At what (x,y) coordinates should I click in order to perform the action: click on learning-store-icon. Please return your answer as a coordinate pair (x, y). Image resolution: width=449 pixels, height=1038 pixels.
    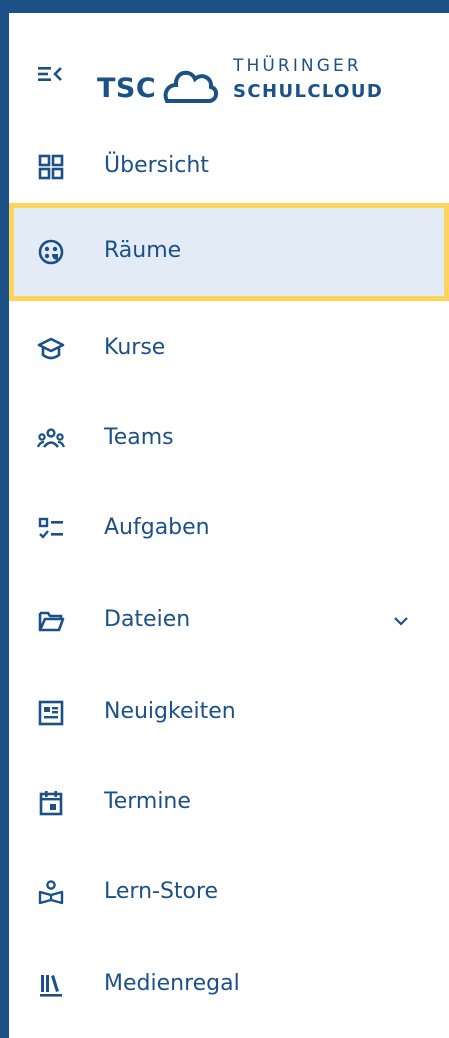
    Looking at the image, I should click on (51, 892).